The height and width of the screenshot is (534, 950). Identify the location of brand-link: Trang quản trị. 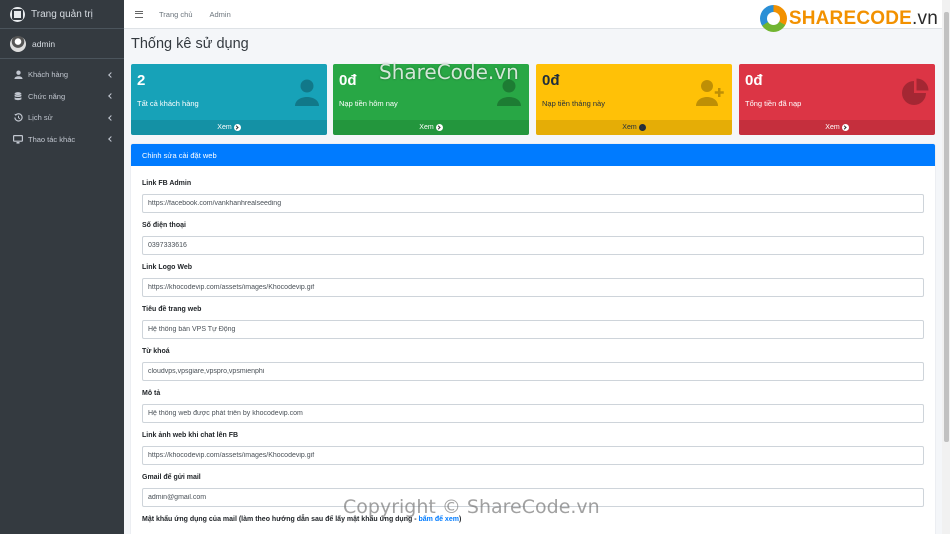
(62, 14).